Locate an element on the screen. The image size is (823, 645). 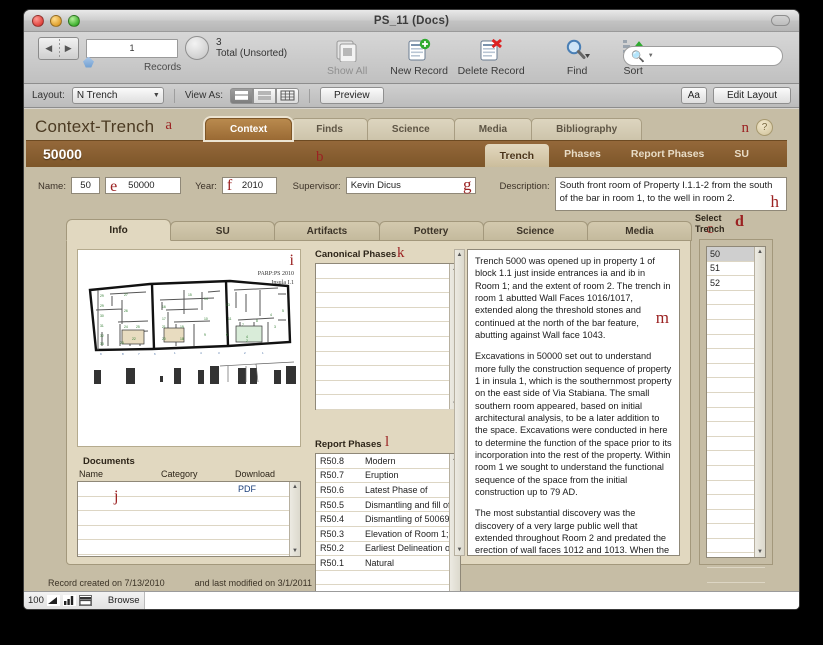
canonical-phases-list: ▲ ▼ is located at coordinates (388, 336).